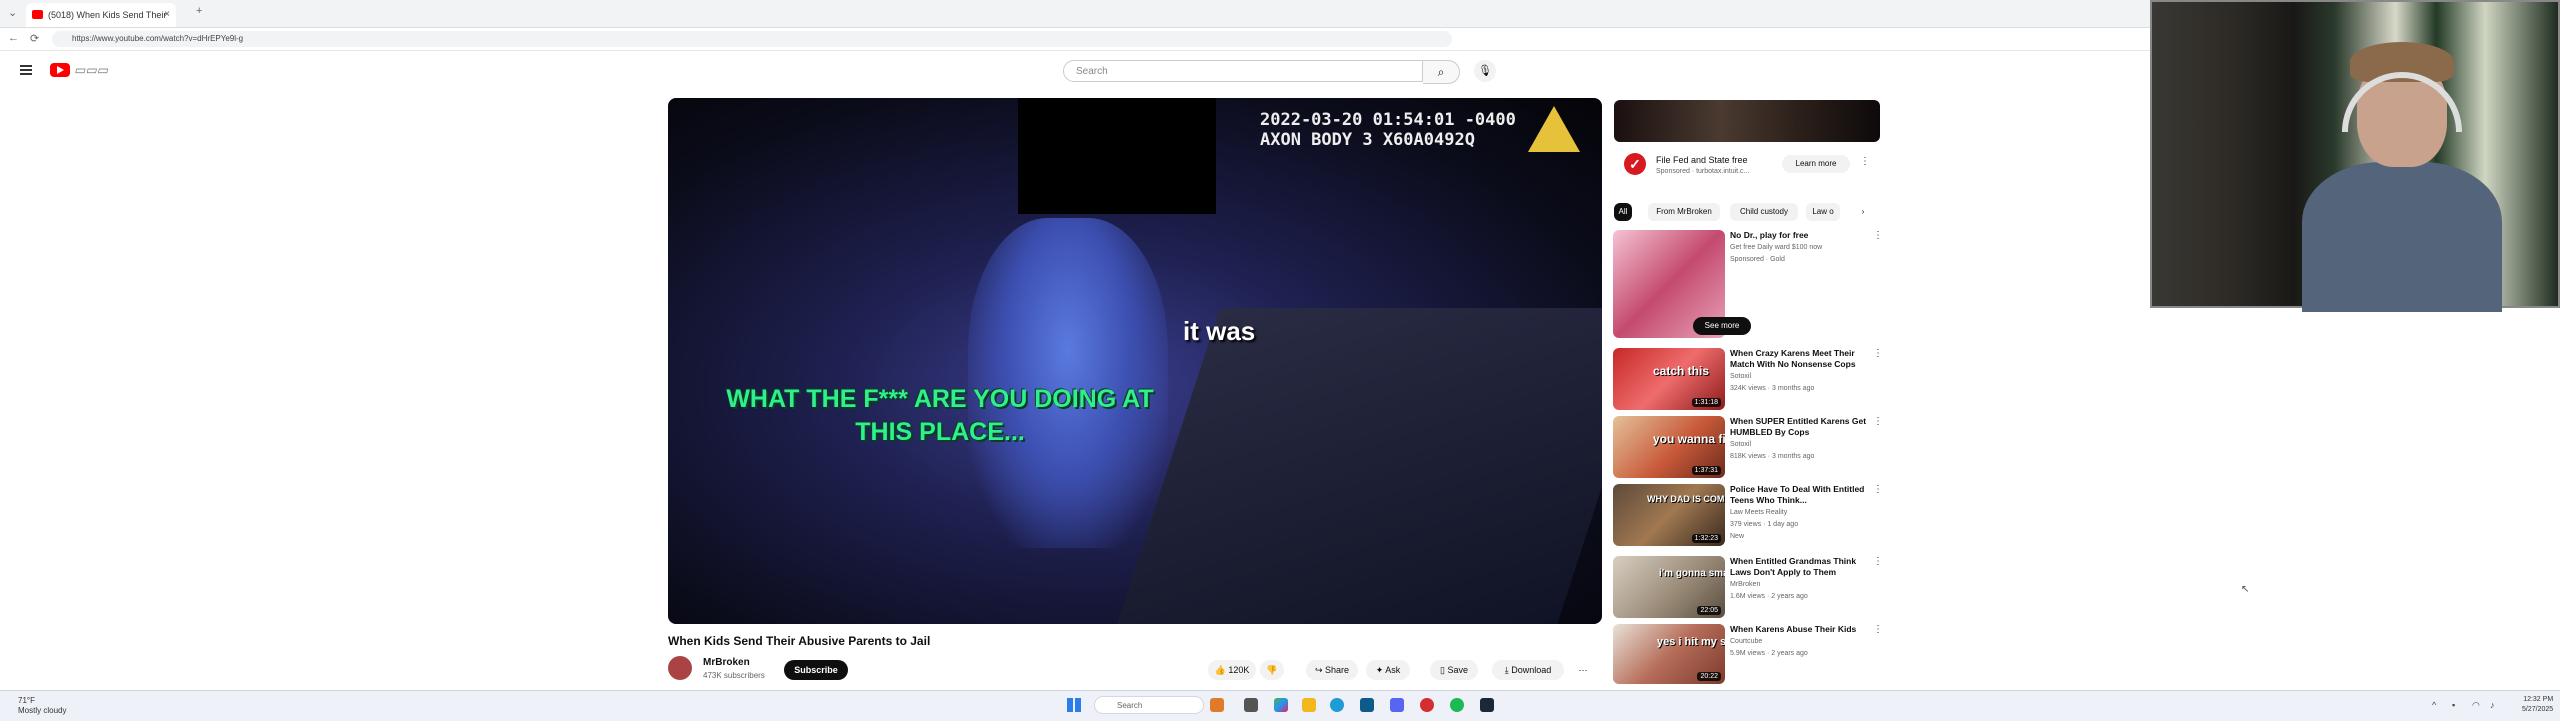 This screenshot has height=721, width=2560. I want to click on save-button: ▯ Save, so click(1454, 670).